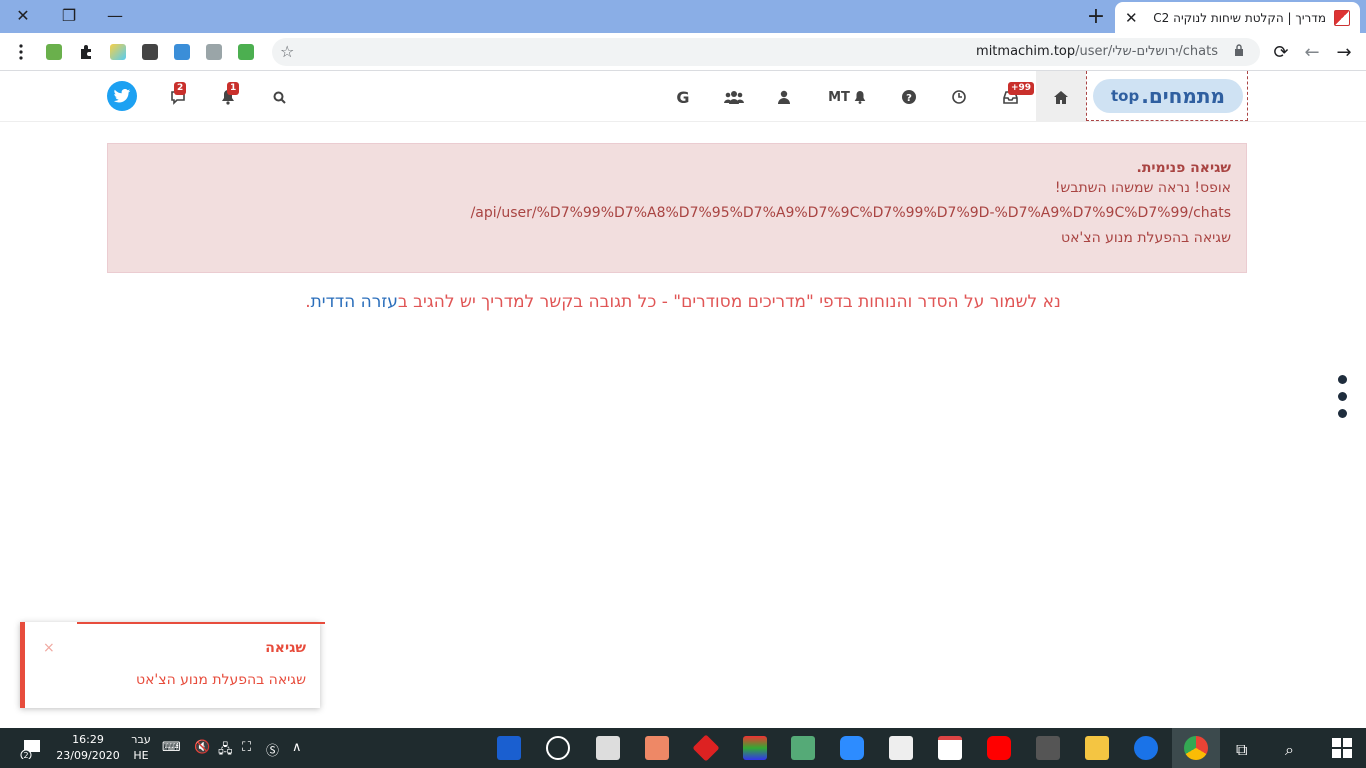 The height and width of the screenshot is (768, 1366). I want to click on minecraft-icon, so click(803, 748).